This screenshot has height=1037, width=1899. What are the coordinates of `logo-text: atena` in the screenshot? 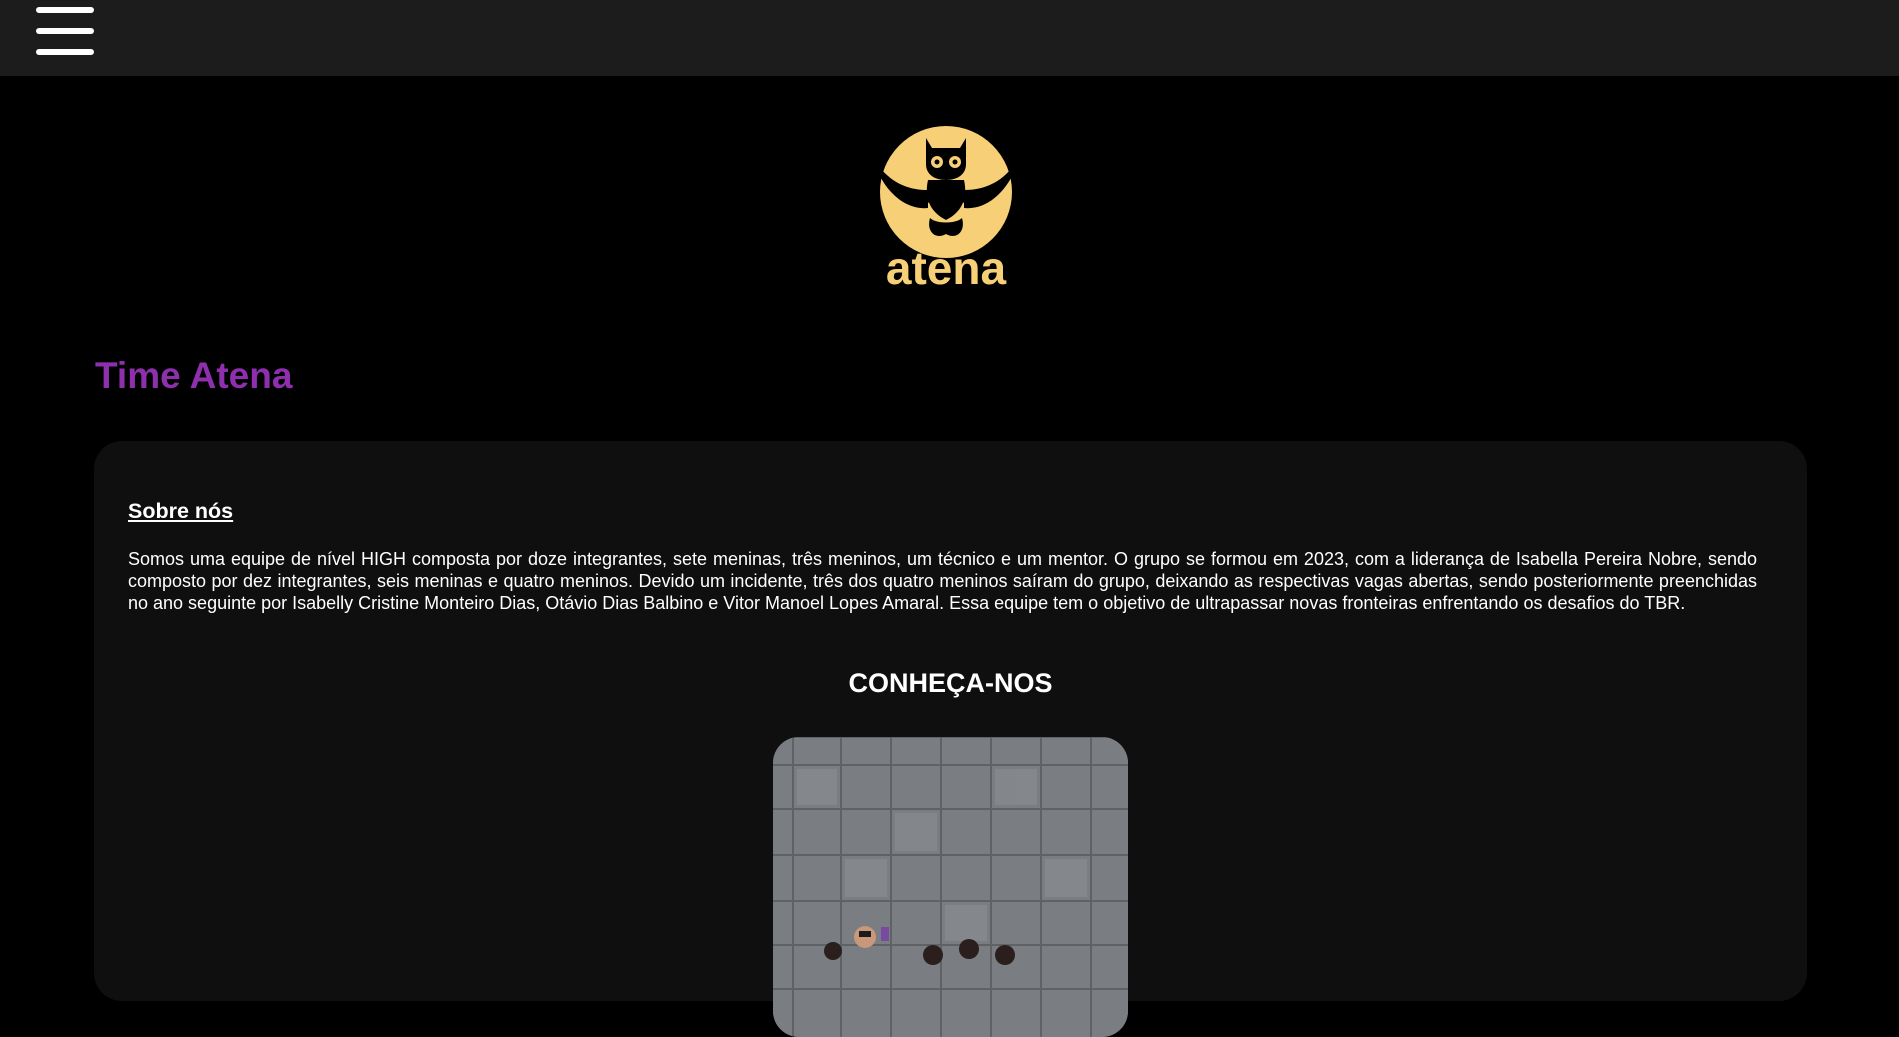 It's located at (946, 267).